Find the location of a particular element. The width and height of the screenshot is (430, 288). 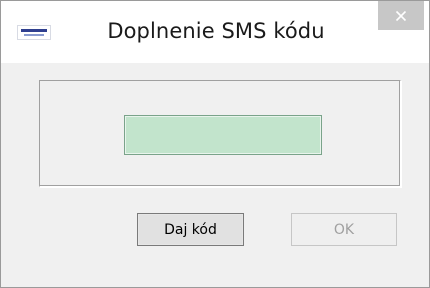

ok-button: OK is located at coordinates (344, 229).